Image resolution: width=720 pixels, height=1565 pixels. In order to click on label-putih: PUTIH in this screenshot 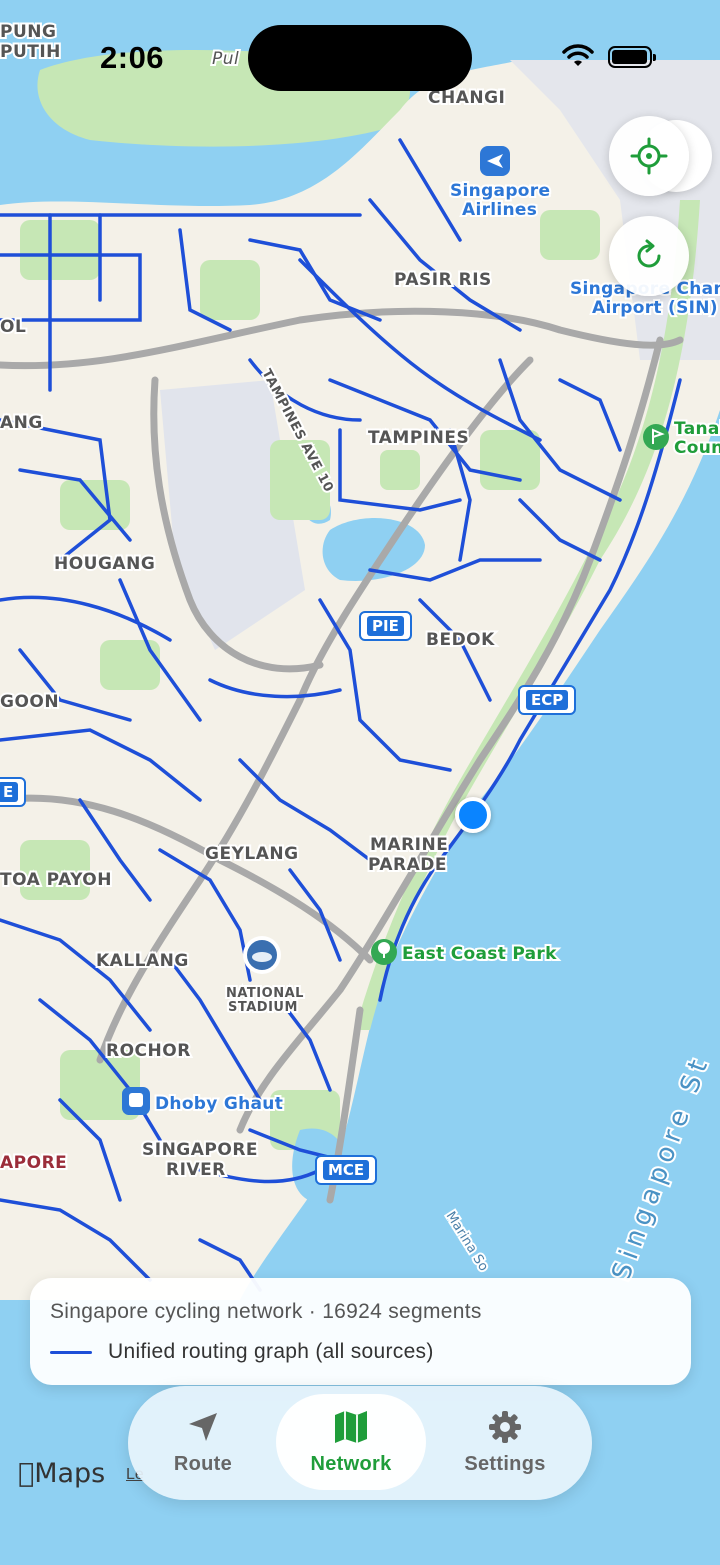, I will do `click(30, 52)`.